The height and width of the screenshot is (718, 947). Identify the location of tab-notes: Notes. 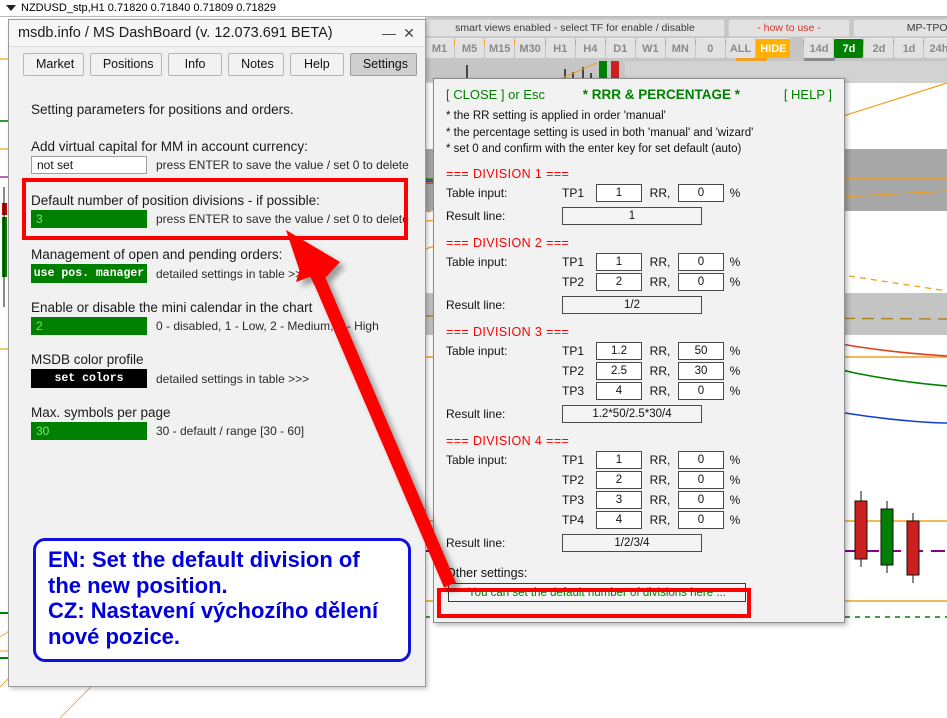
(256, 64).